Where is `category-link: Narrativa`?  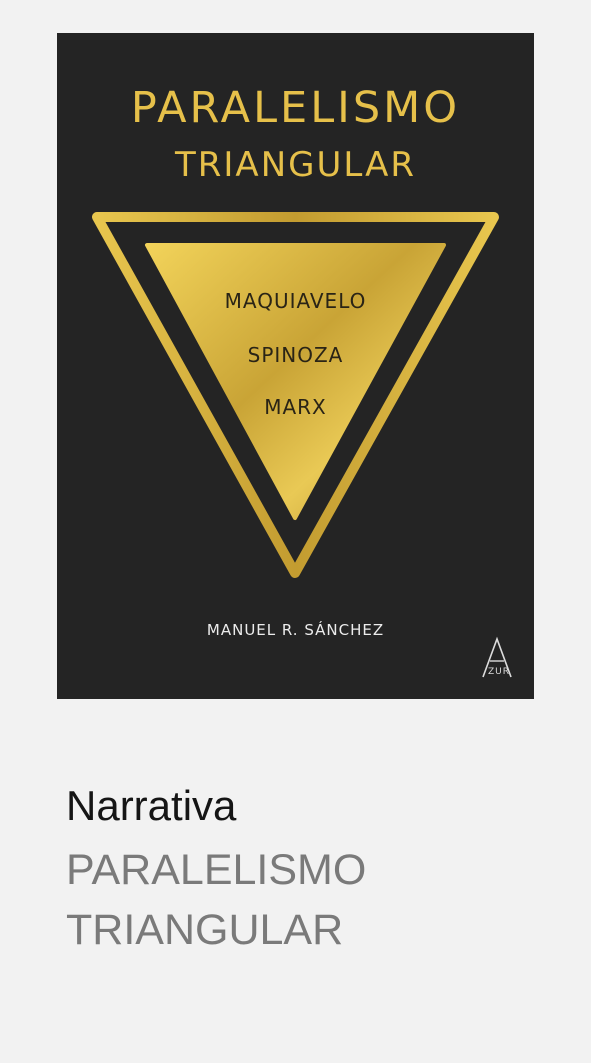 category-link: Narrativa is located at coordinates (151, 806).